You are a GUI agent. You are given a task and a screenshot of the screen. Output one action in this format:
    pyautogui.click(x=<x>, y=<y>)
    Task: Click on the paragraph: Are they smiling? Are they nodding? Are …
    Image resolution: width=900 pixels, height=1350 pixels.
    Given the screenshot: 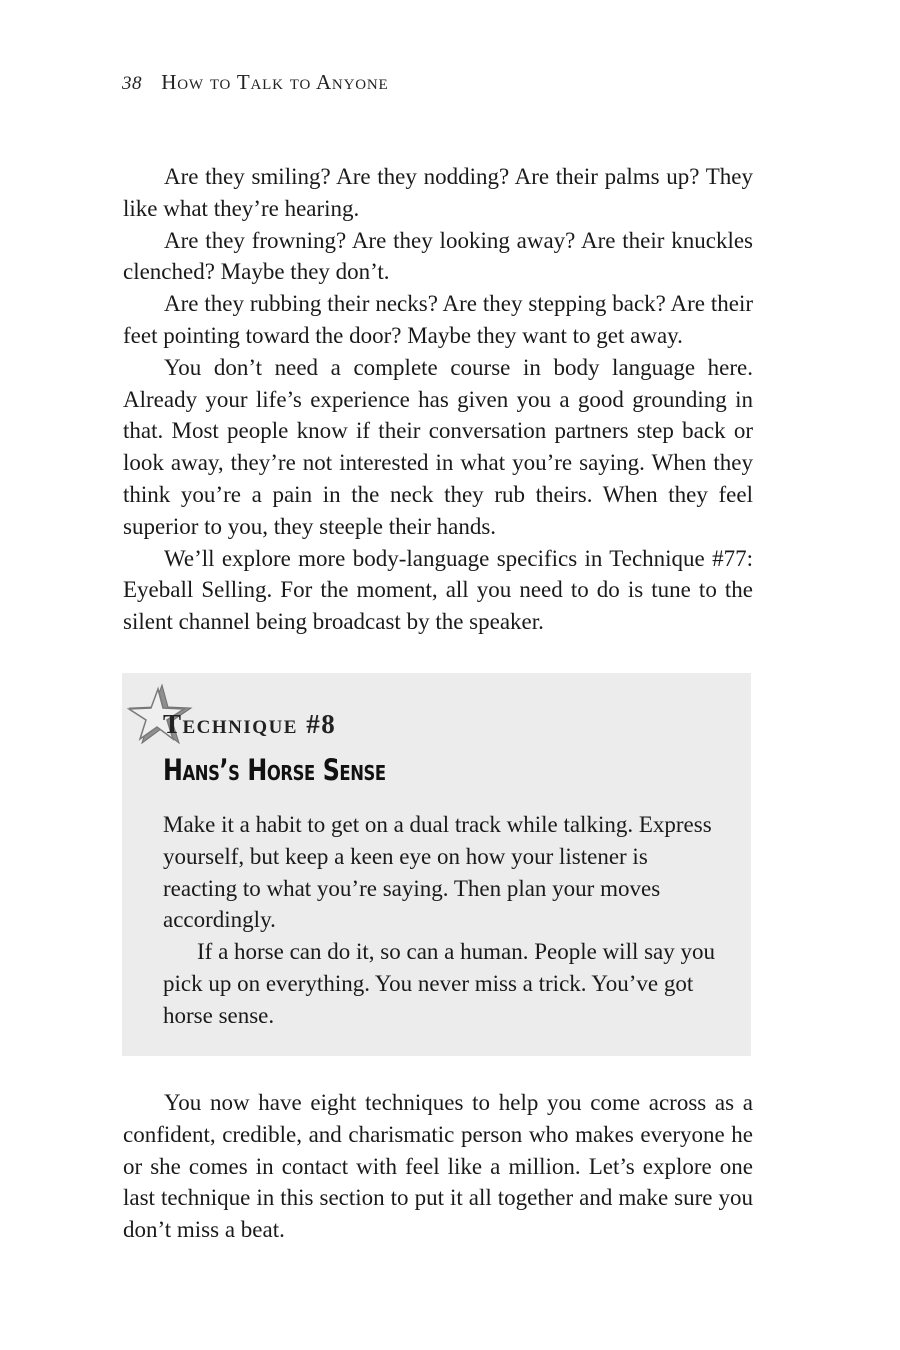 What is the action you would take?
    pyautogui.click(x=438, y=192)
    